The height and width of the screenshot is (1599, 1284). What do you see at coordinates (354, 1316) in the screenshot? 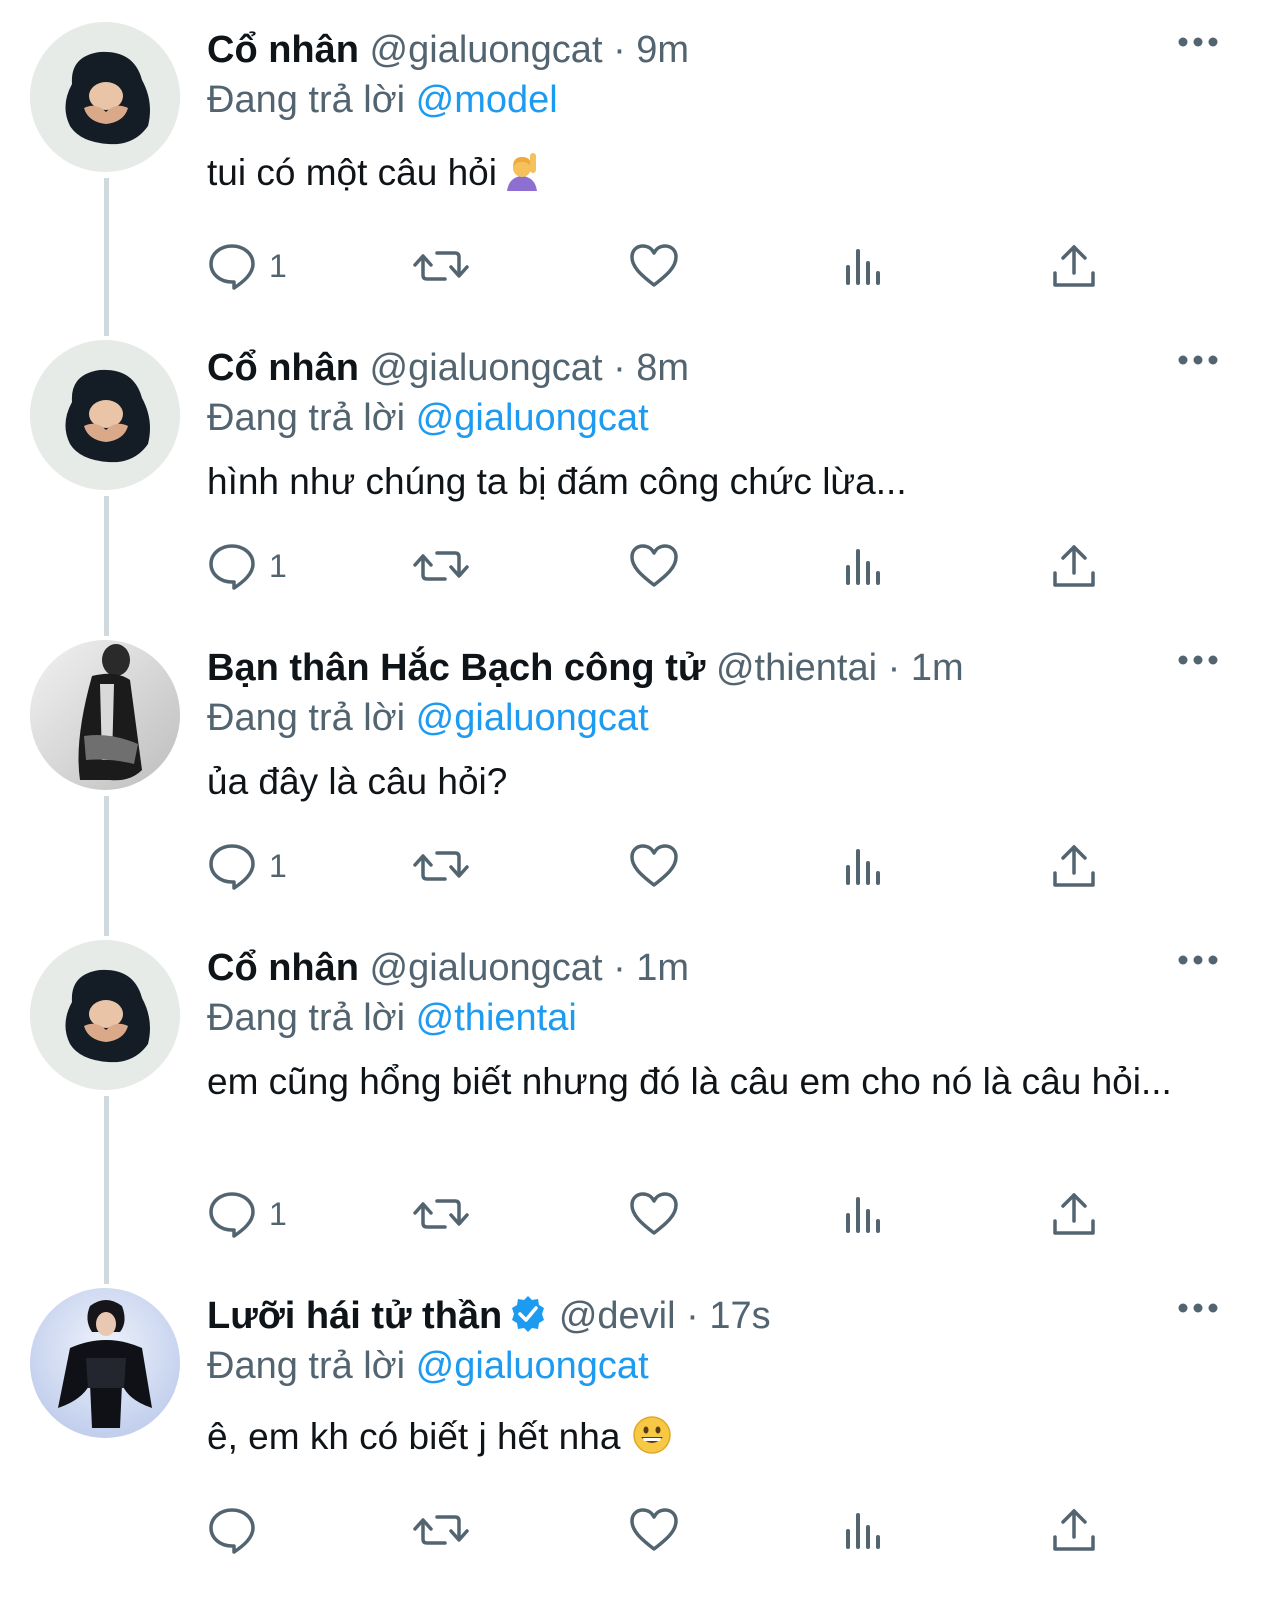
I see `display-name: Lưỡi hái tử thần` at bounding box center [354, 1316].